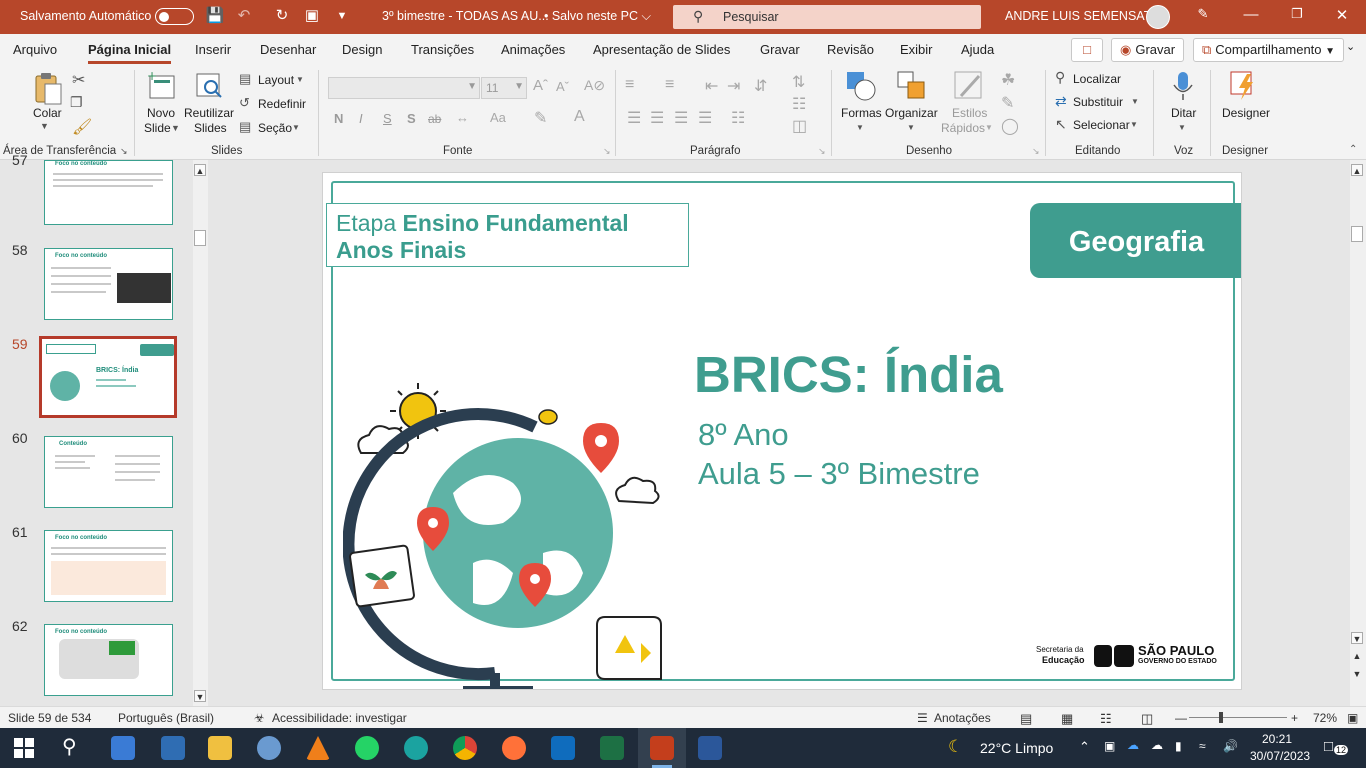  Describe the element at coordinates (1352, 718) in the screenshot. I see `fit-slide-icon: ▣` at that location.